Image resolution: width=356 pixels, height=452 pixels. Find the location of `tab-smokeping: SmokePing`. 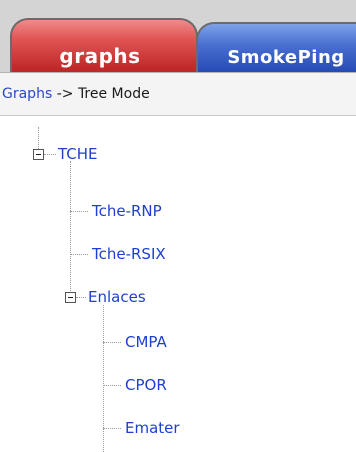

tab-smokeping: SmokePing is located at coordinates (276, 47).